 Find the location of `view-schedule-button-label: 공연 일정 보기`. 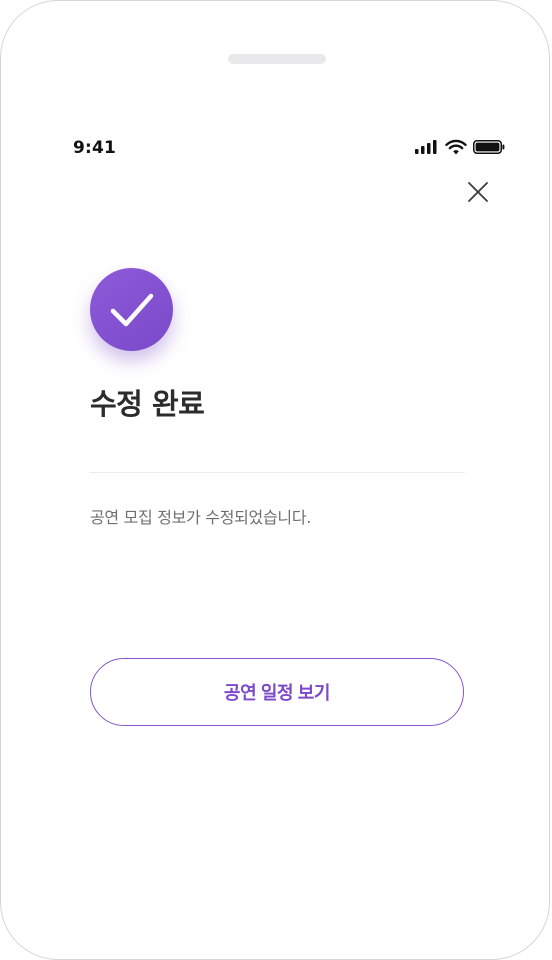

view-schedule-button-label: 공연 일정 보기 is located at coordinates (277, 693).